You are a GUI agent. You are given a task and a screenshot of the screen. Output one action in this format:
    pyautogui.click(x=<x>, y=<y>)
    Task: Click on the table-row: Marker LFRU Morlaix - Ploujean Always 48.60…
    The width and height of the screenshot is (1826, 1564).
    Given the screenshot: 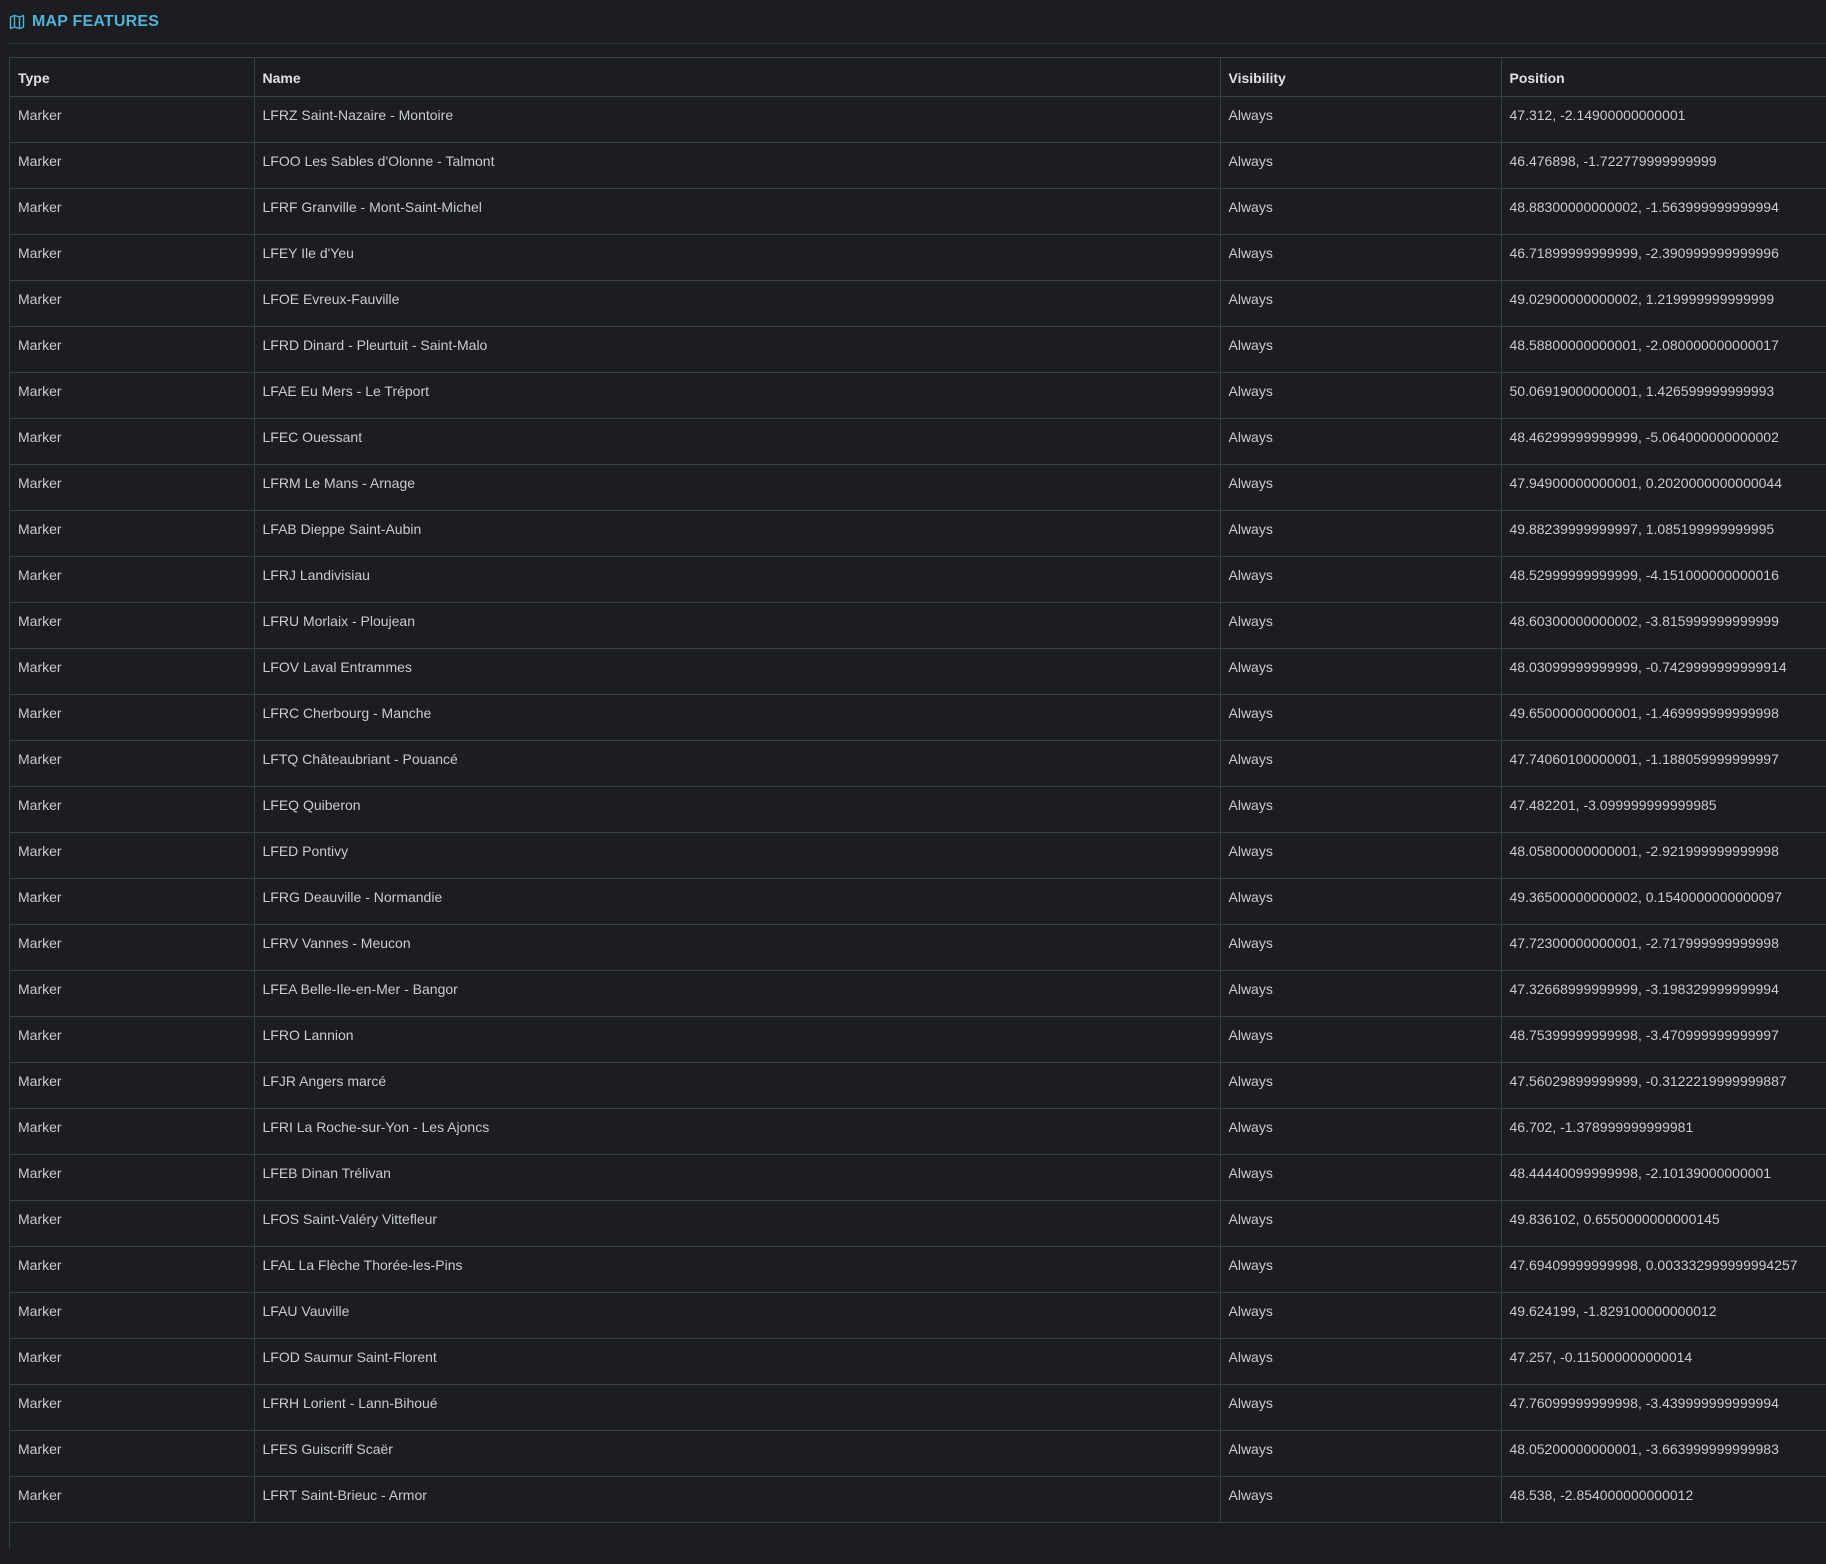 What is the action you would take?
    pyautogui.click(x=918, y=625)
    